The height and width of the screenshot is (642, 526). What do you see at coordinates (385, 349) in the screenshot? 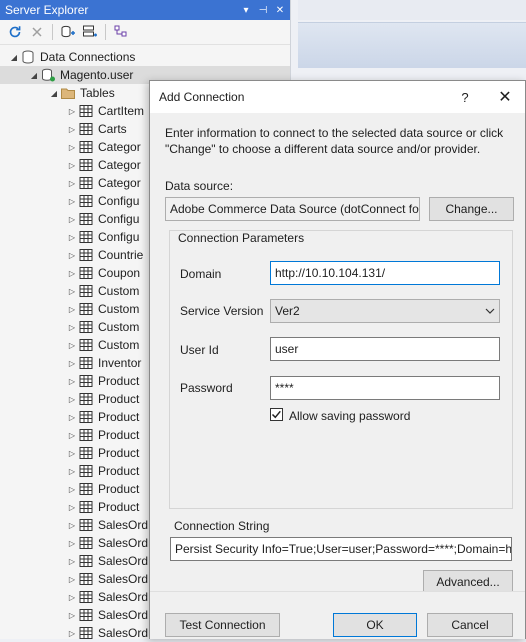
I see `user-id-input: user` at bounding box center [385, 349].